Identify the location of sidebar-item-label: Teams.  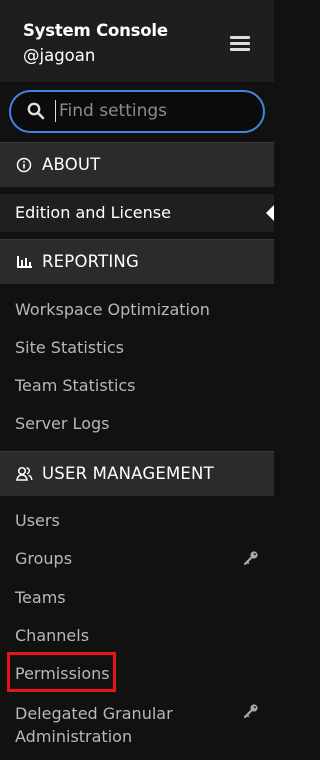
(40, 597).